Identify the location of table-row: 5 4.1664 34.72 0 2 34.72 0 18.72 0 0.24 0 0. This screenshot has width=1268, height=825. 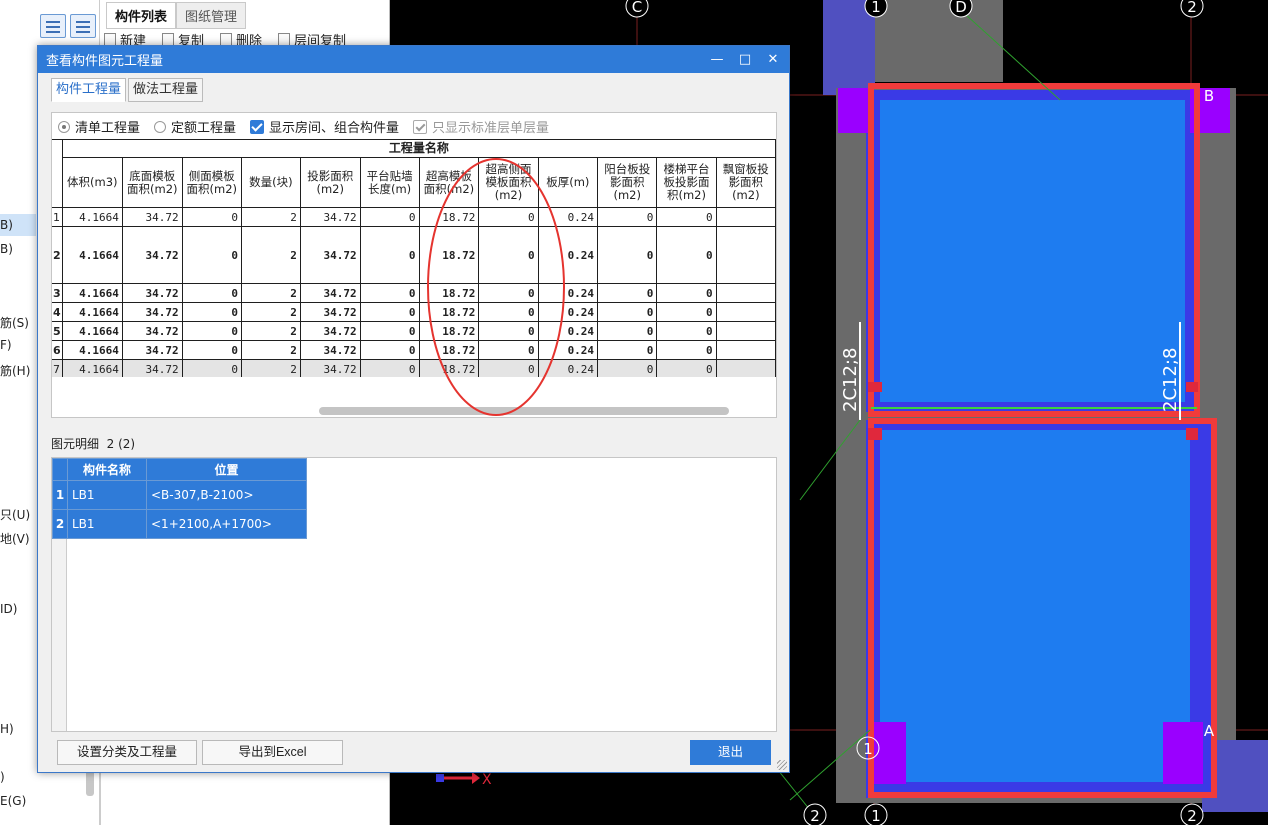
(414, 331).